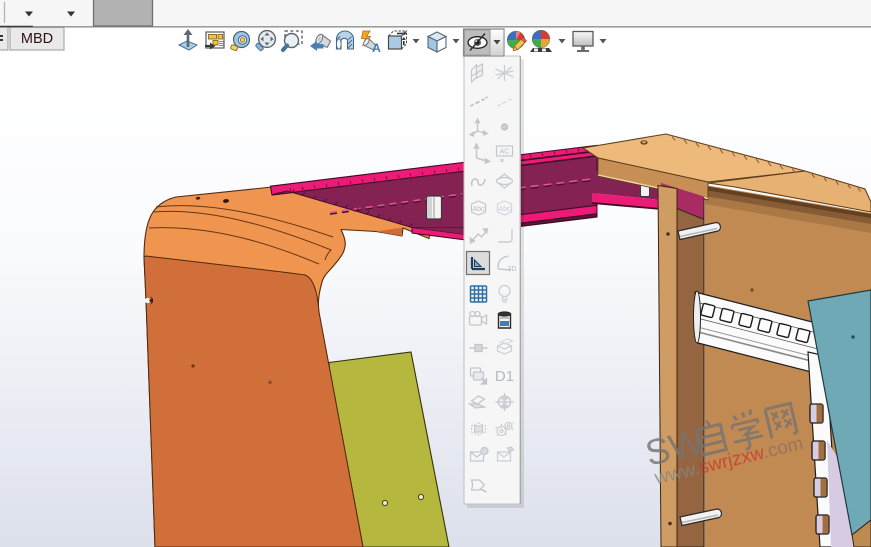  Describe the element at coordinates (512, 269) in the screenshot. I see `svg-text: 3D` at that location.